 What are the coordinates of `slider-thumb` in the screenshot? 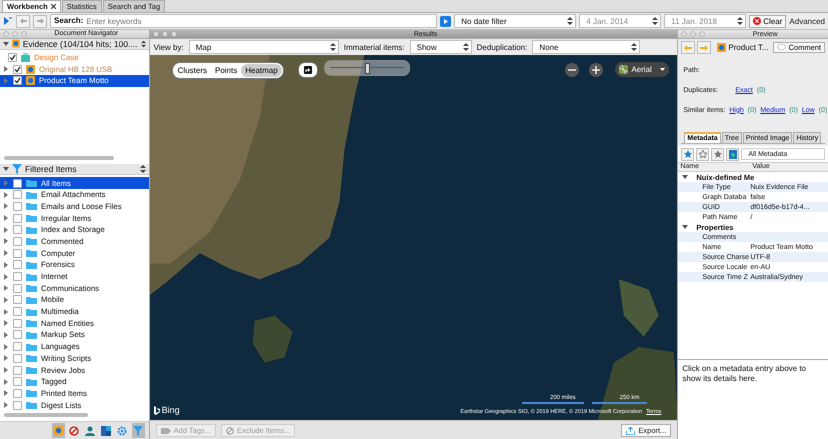 It's located at (367, 68).